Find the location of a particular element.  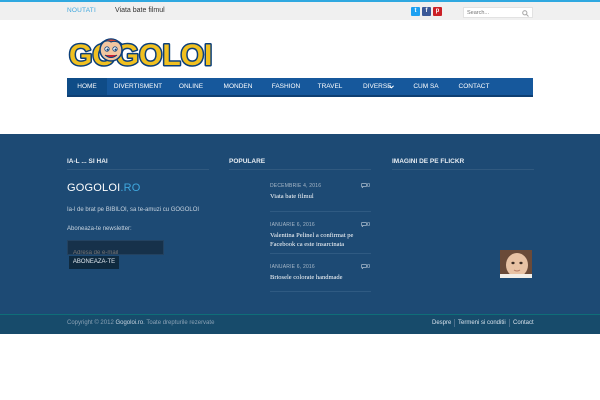

twitter-icon: t is located at coordinates (415, 11).